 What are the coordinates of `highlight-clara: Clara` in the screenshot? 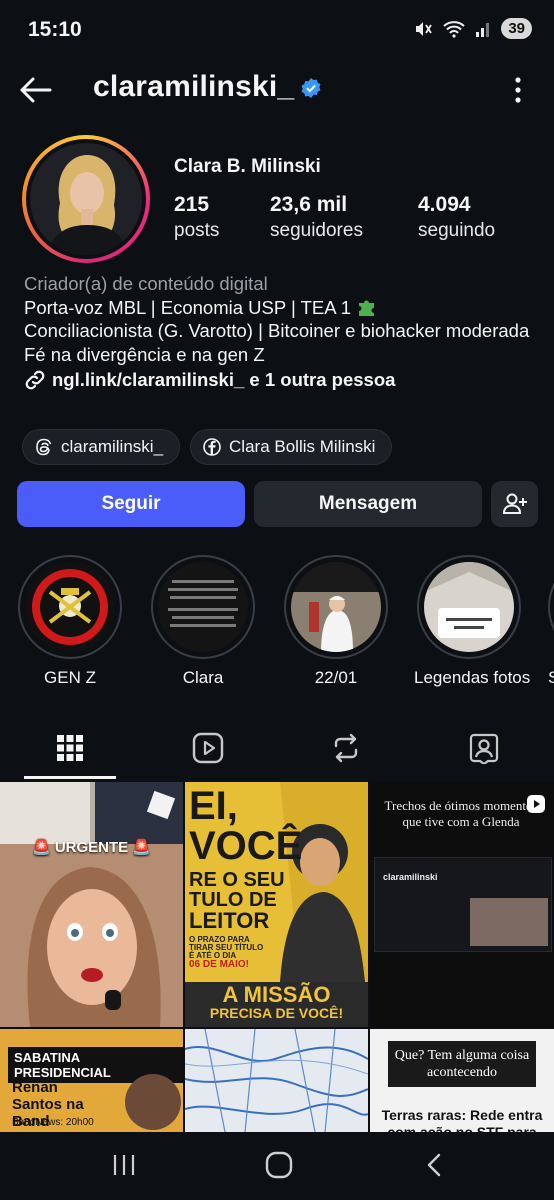 It's located at (203, 621).